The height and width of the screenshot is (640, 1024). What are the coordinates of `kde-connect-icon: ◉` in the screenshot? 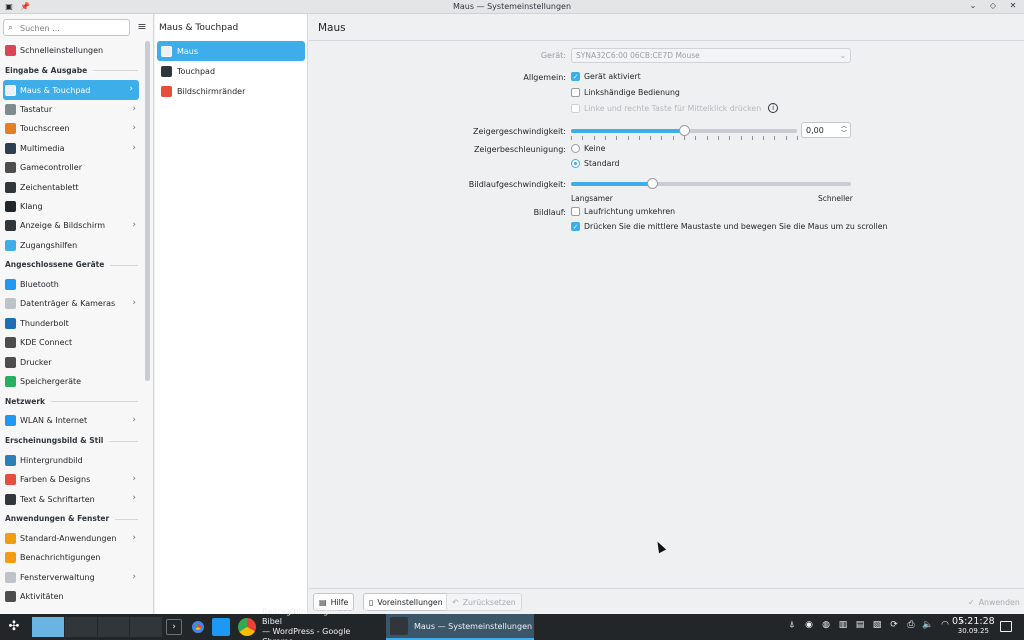 It's located at (809, 625).